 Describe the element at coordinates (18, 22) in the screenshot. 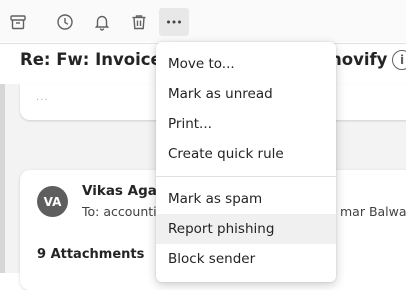

I see `archive-icon` at that location.